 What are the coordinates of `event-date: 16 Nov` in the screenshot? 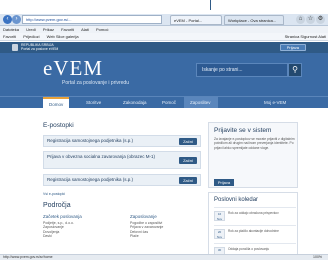 It's located at (219, 216).